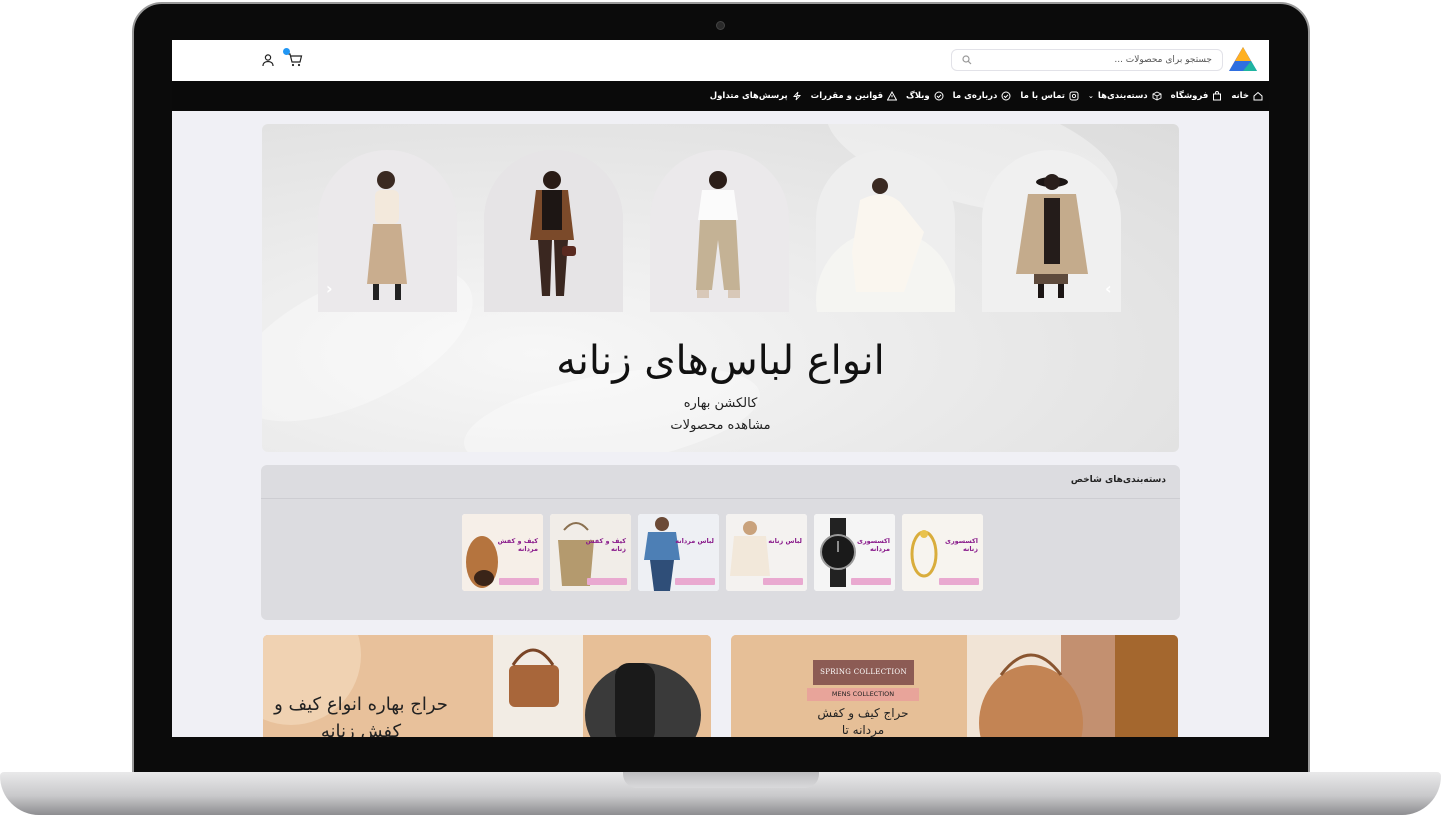 Image resolution: width=1441 pixels, height=815 pixels. Describe the element at coordinates (961, 545) in the screenshot. I see `category-label: اکسسوری زنانه` at that location.